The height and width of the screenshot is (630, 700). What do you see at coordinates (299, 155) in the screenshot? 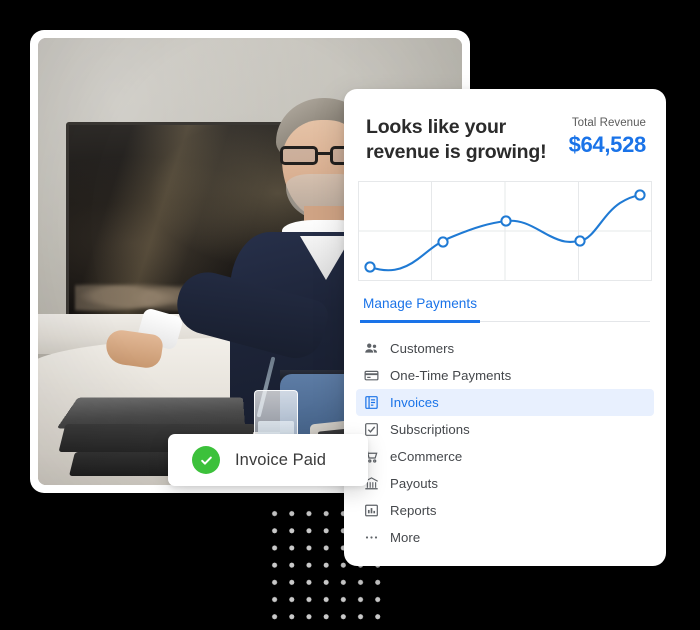
I see `photo-glasses-left-lens` at bounding box center [299, 155].